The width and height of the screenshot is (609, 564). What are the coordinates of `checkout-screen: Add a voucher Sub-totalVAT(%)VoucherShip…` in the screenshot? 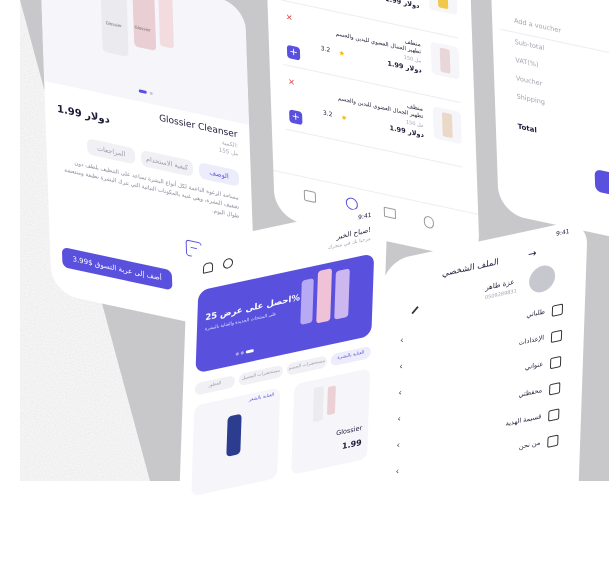 It's located at (548, 123).